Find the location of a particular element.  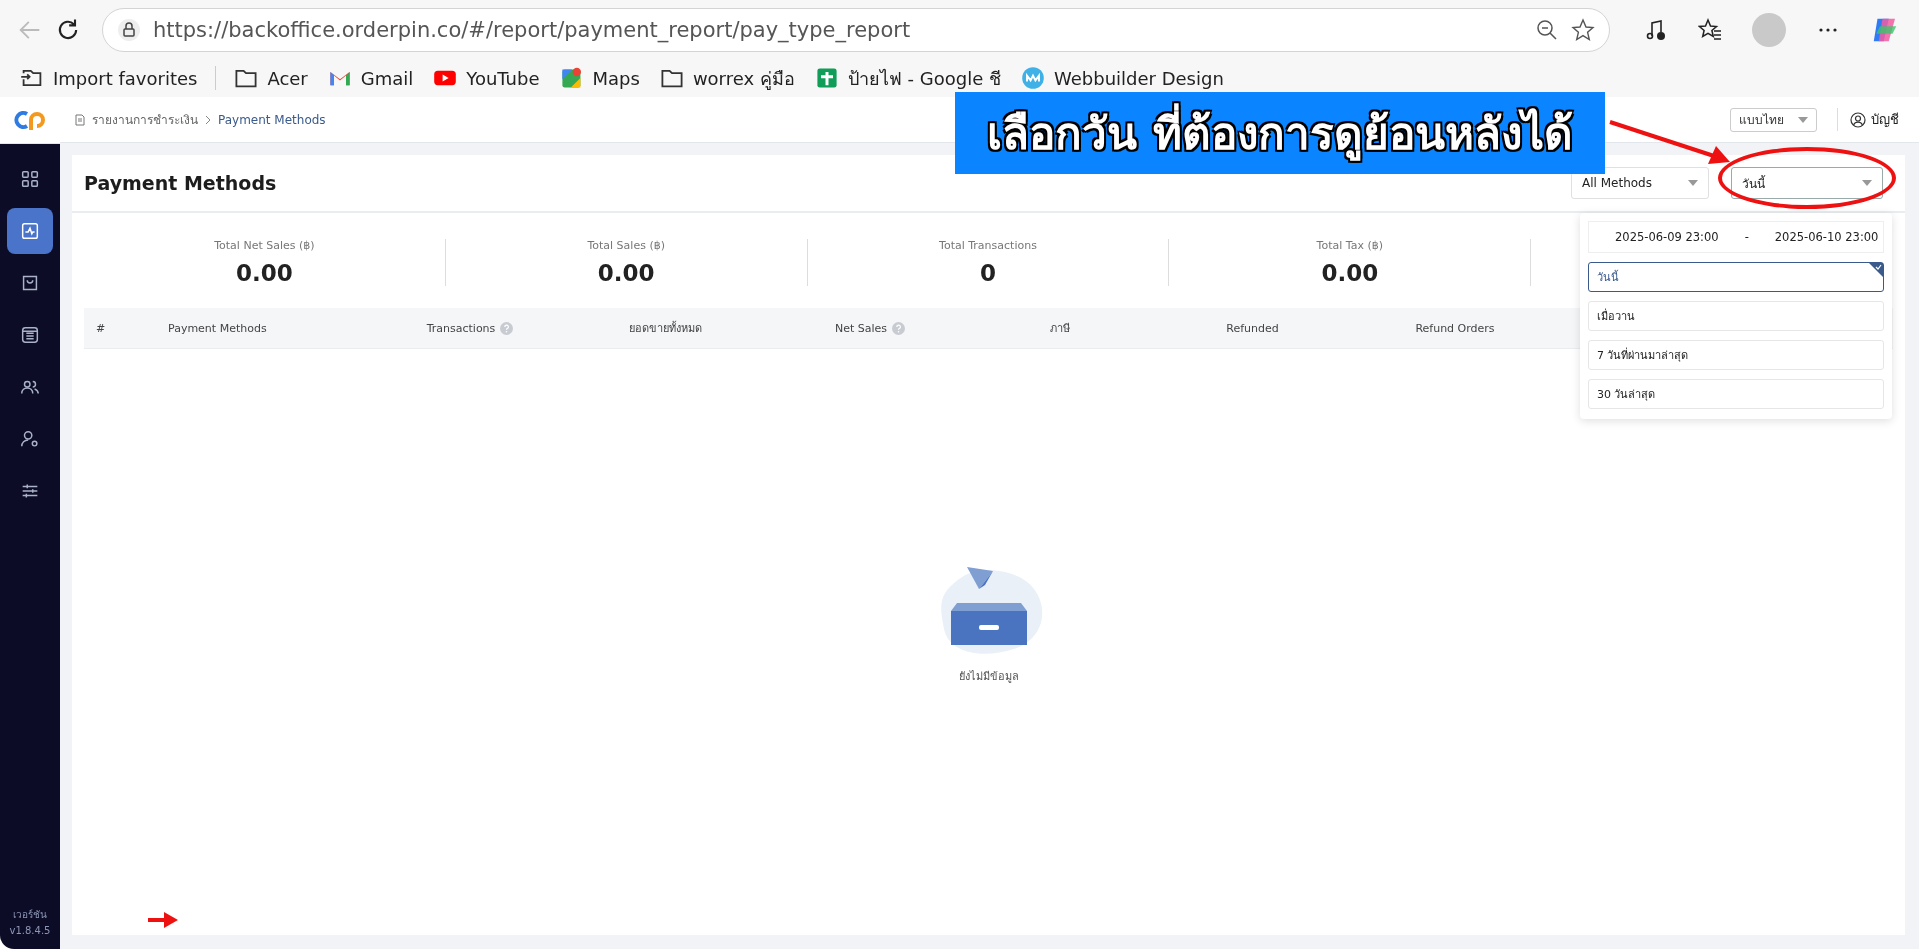

bookmark: YouTube is located at coordinates (486, 78).